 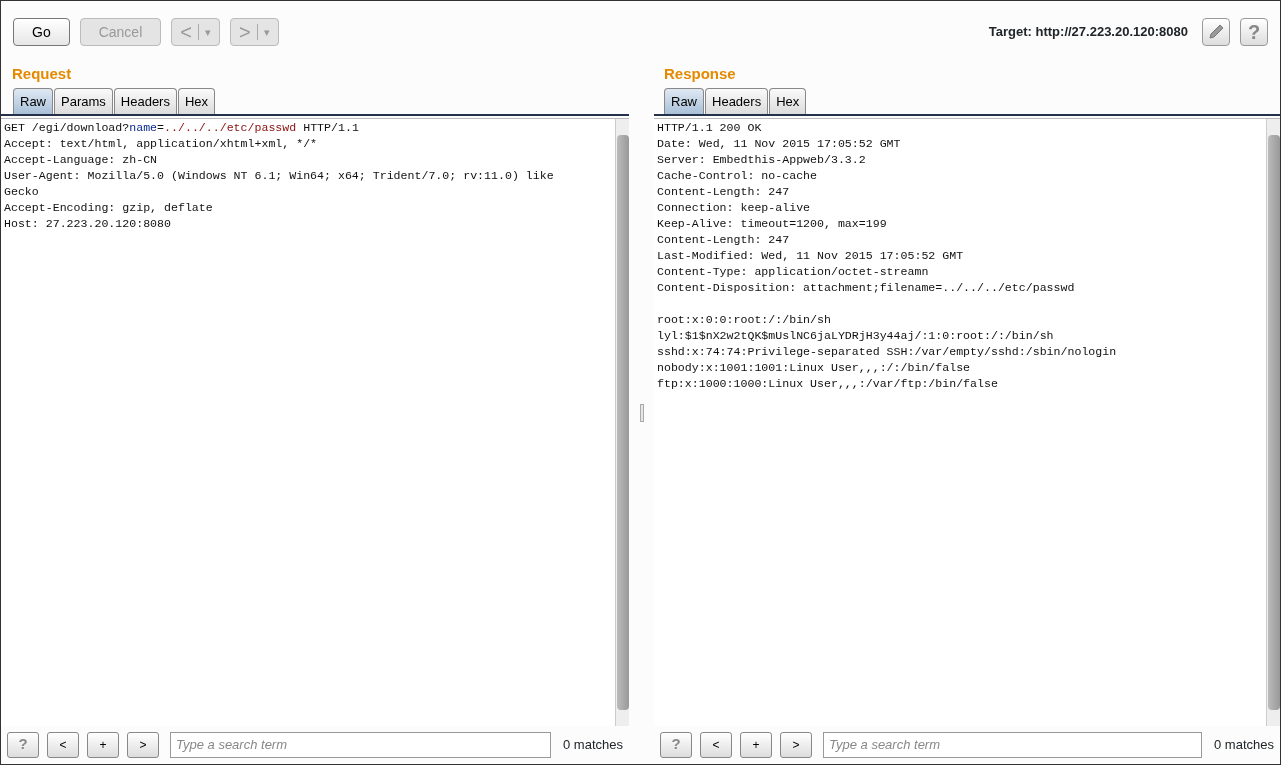 What do you see at coordinates (81, 160) in the screenshot?
I see `request-line: Accept-Language: zh-CN` at bounding box center [81, 160].